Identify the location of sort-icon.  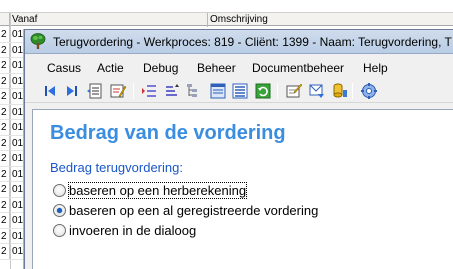
(172, 91).